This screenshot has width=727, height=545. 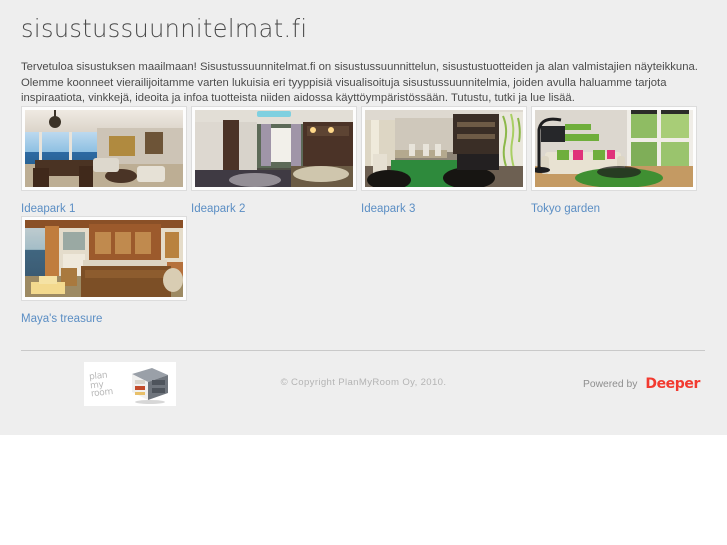 I want to click on site-logo: sisustussuunnitelmat.fi, so click(x=164, y=28).